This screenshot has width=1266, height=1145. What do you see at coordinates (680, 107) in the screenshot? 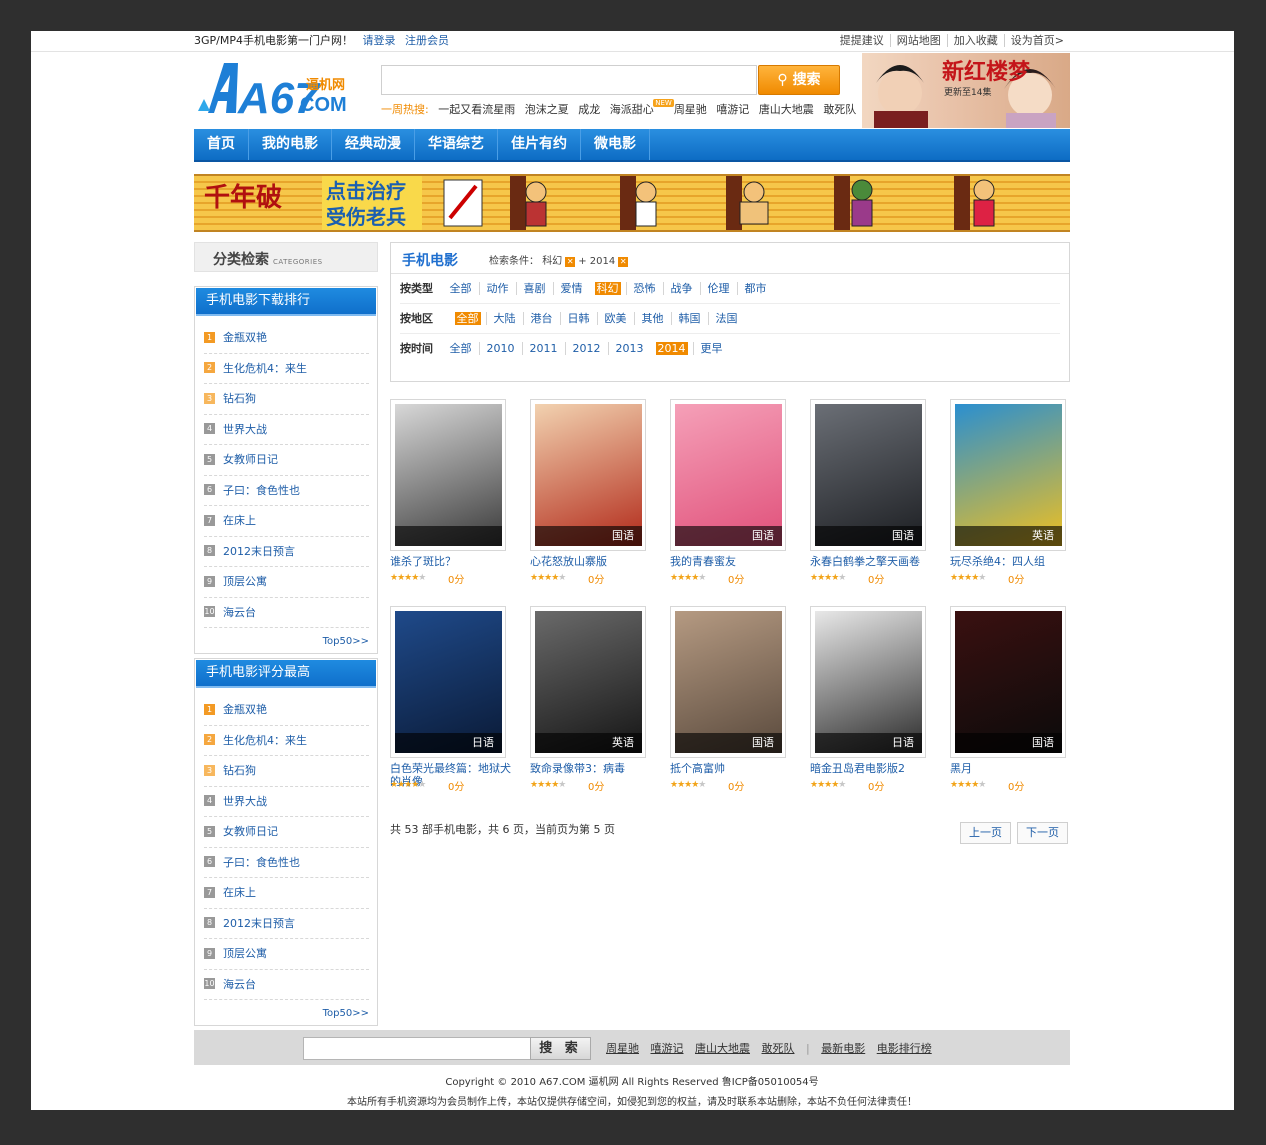
I see `hot-keyword: NEW 周星驰` at bounding box center [680, 107].